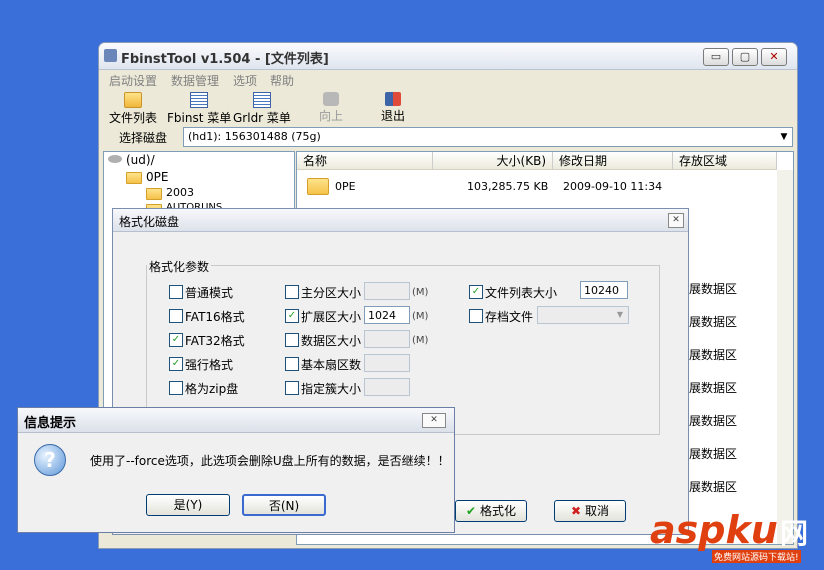 This screenshot has height=570, width=824. I want to click on col-date: 修改日期, so click(613, 161).